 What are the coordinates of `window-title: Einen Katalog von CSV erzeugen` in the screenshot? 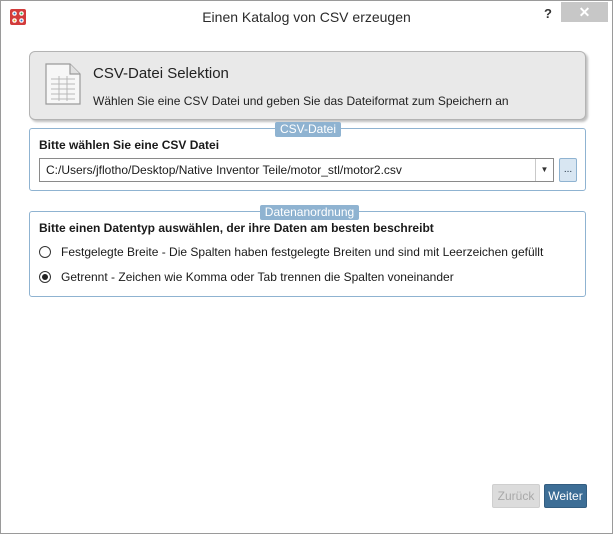 It's located at (306, 17).